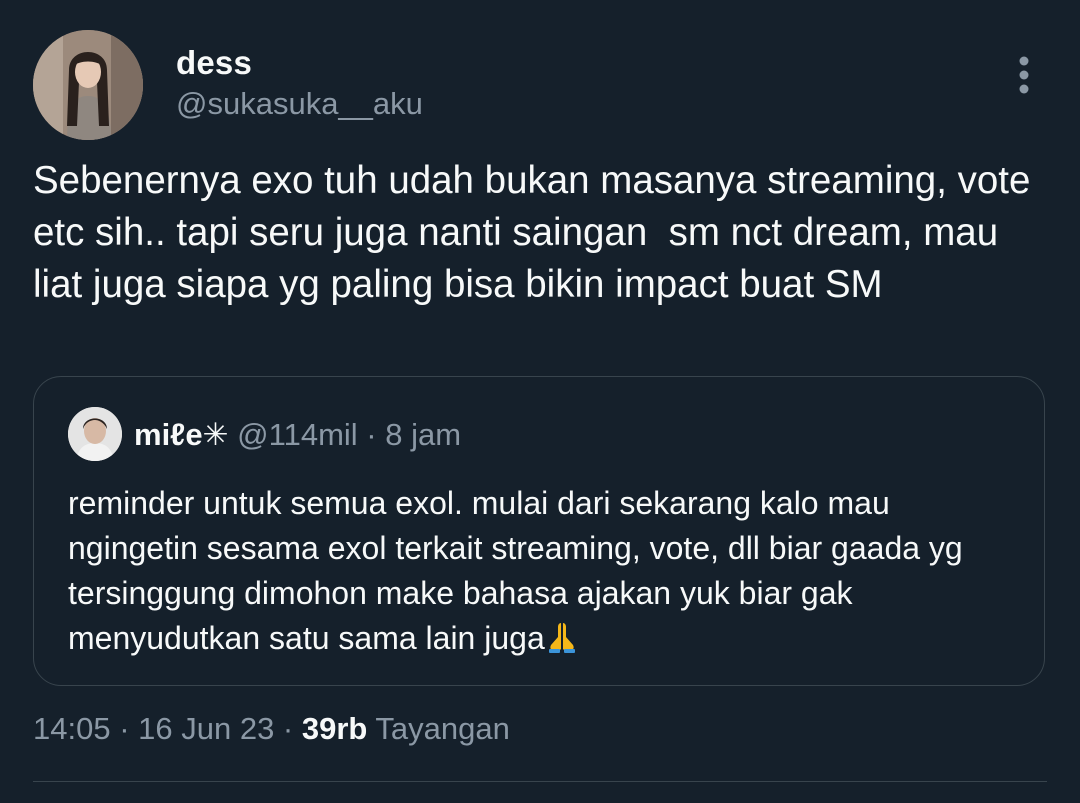 This screenshot has width=1080, height=803. What do you see at coordinates (206, 728) in the screenshot?
I see `tweet-date: 16 Jun 23` at bounding box center [206, 728].